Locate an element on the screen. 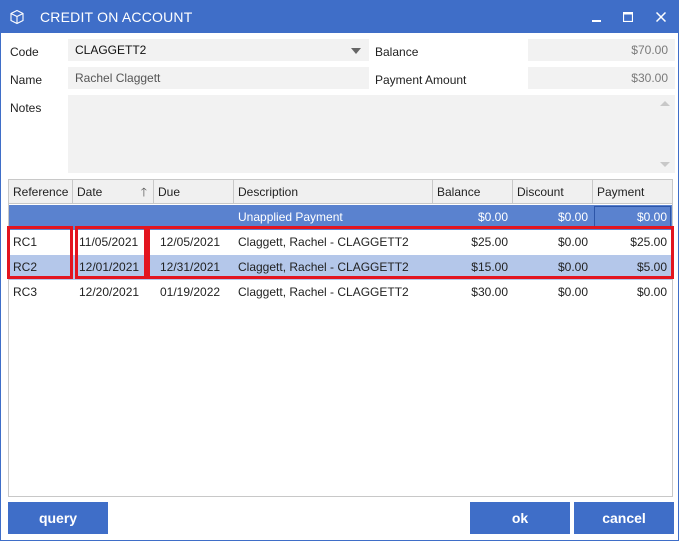 The width and height of the screenshot is (679, 541). query-button: query is located at coordinates (58, 518).